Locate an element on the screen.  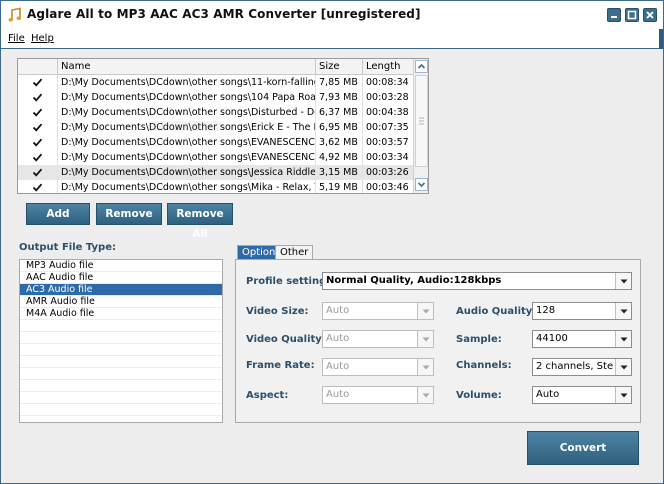
column-size: Size is located at coordinates (339, 67).